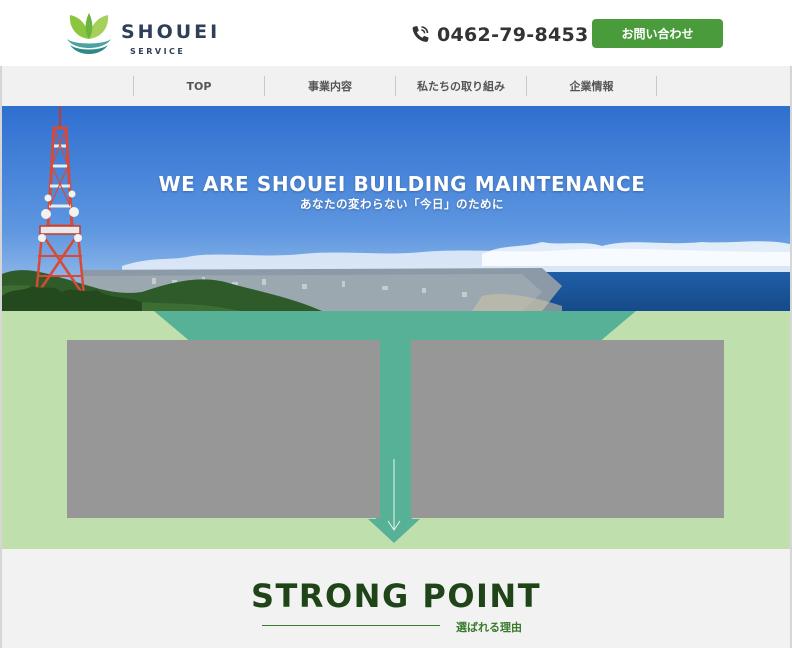  What do you see at coordinates (351, 625) in the screenshot?
I see `title-underline` at bounding box center [351, 625].